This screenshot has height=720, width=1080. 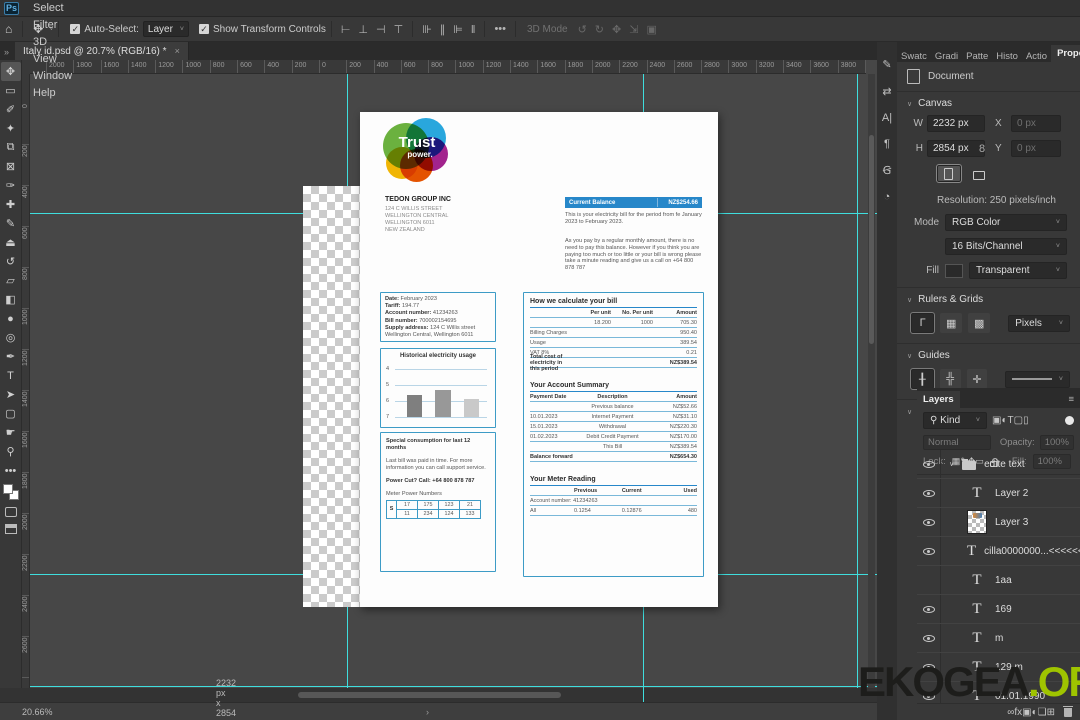 What do you see at coordinates (957, 442) in the screenshot?
I see `blend-mode-dropdown: Normal` at bounding box center [957, 442].